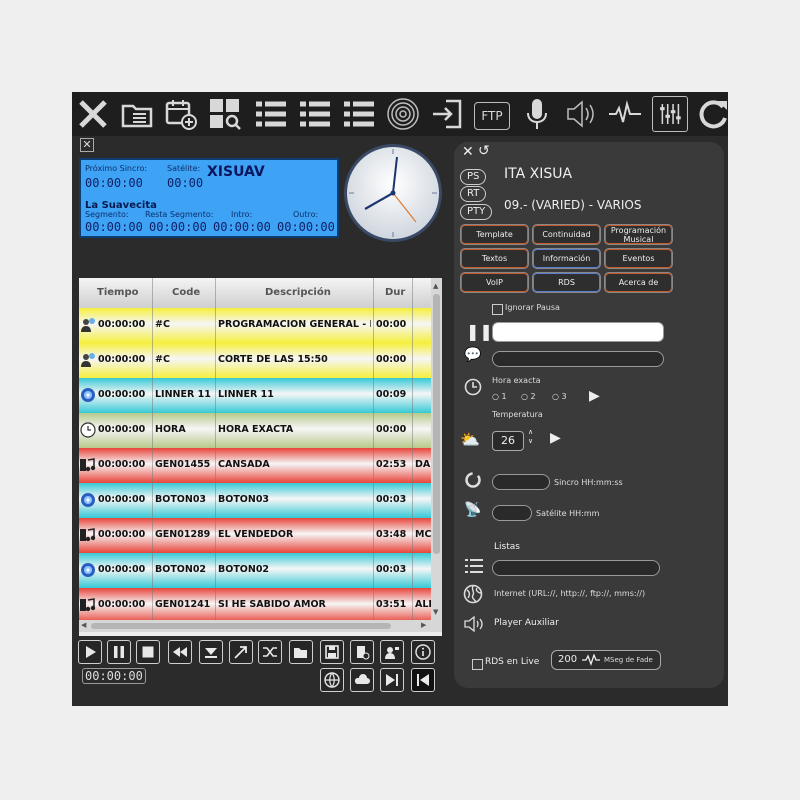 The height and width of the screenshot is (800, 800). Describe the element at coordinates (512, 513) in the screenshot. I see `satellite-time-field` at that location.